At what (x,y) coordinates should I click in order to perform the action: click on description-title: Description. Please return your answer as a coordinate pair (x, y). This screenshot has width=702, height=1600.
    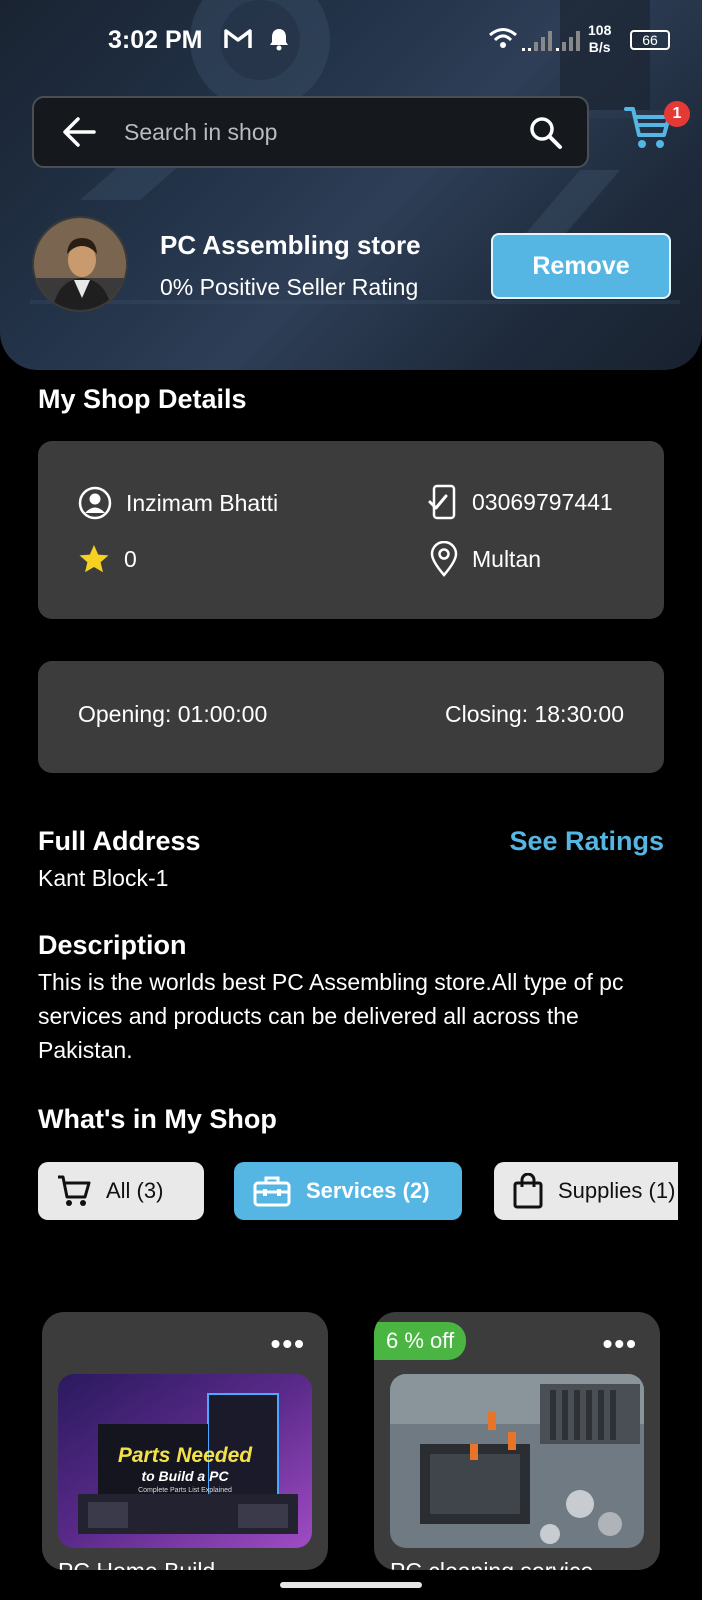
    Looking at the image, I should click on (112, 945).